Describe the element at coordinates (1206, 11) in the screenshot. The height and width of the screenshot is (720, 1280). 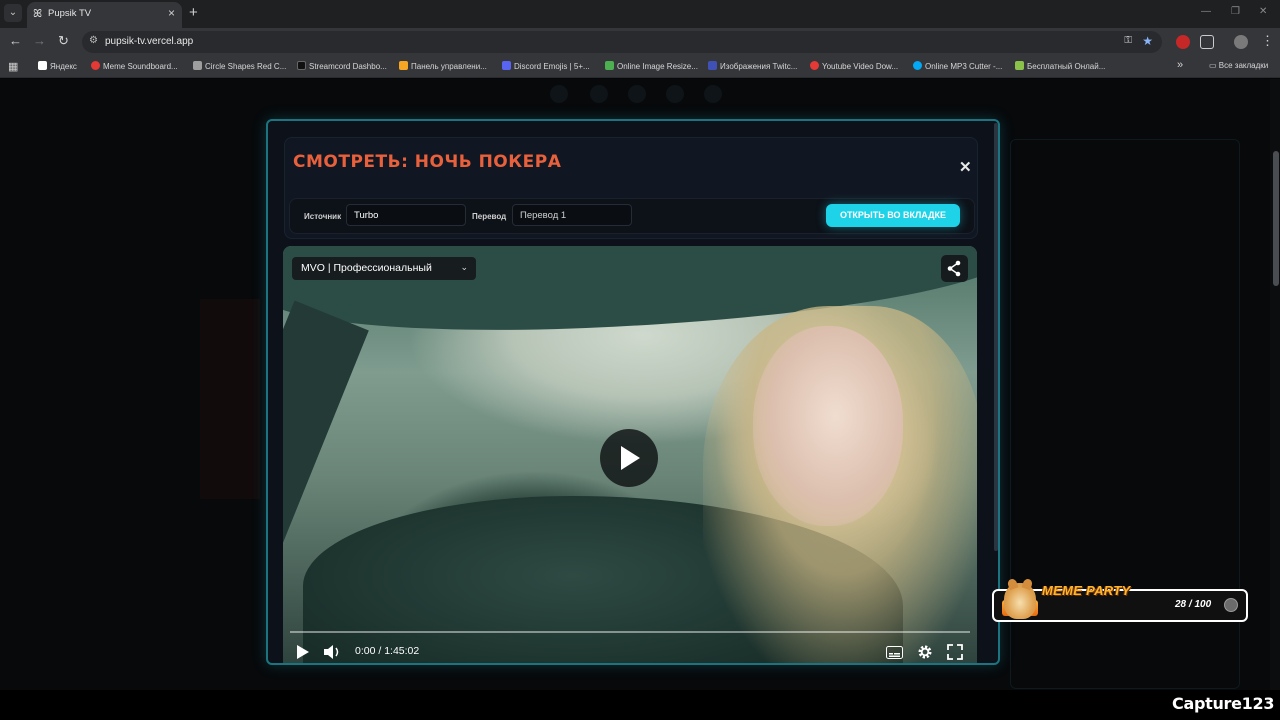
I see `minimize-icon: —` at that location.